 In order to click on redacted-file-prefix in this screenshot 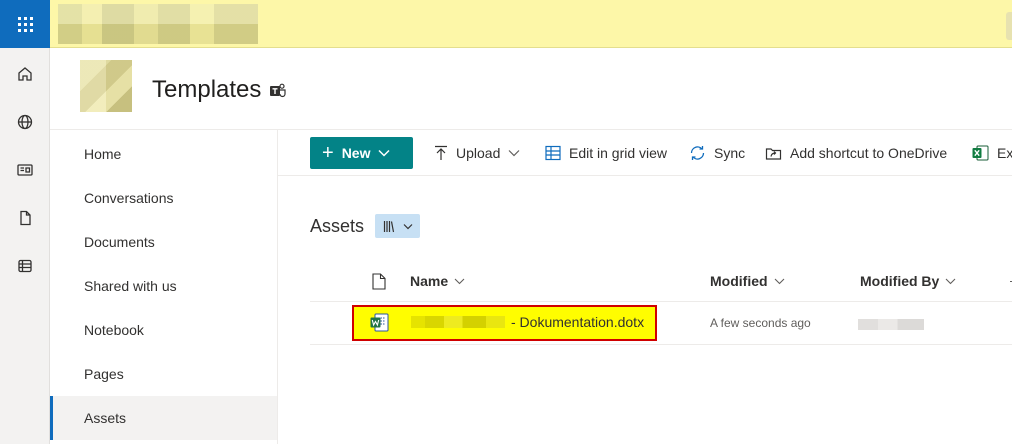, I will do `click(458, 322)`.